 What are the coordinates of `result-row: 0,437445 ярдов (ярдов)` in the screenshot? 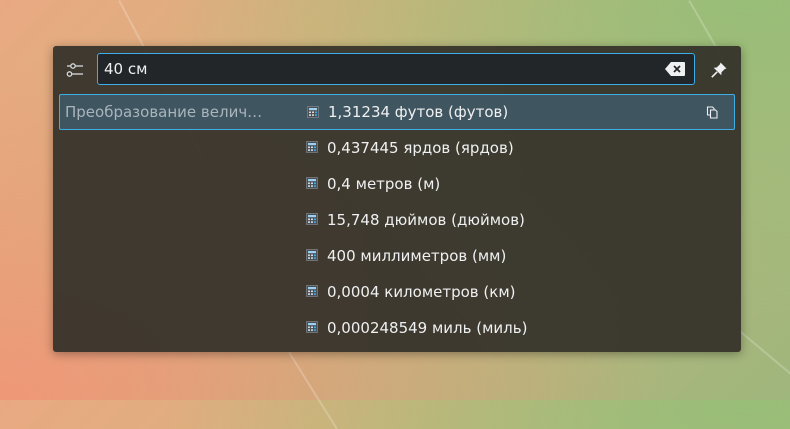 It's located at (397, 148).